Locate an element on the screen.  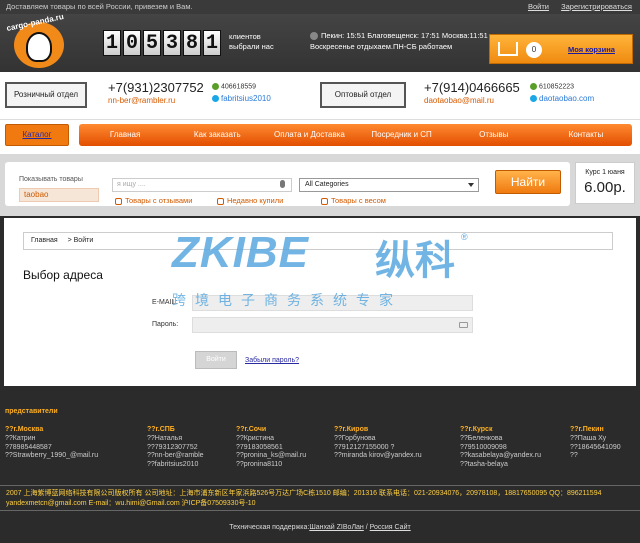
filter-recently-bought: Недавно купили is located at coordinates (250, 200).